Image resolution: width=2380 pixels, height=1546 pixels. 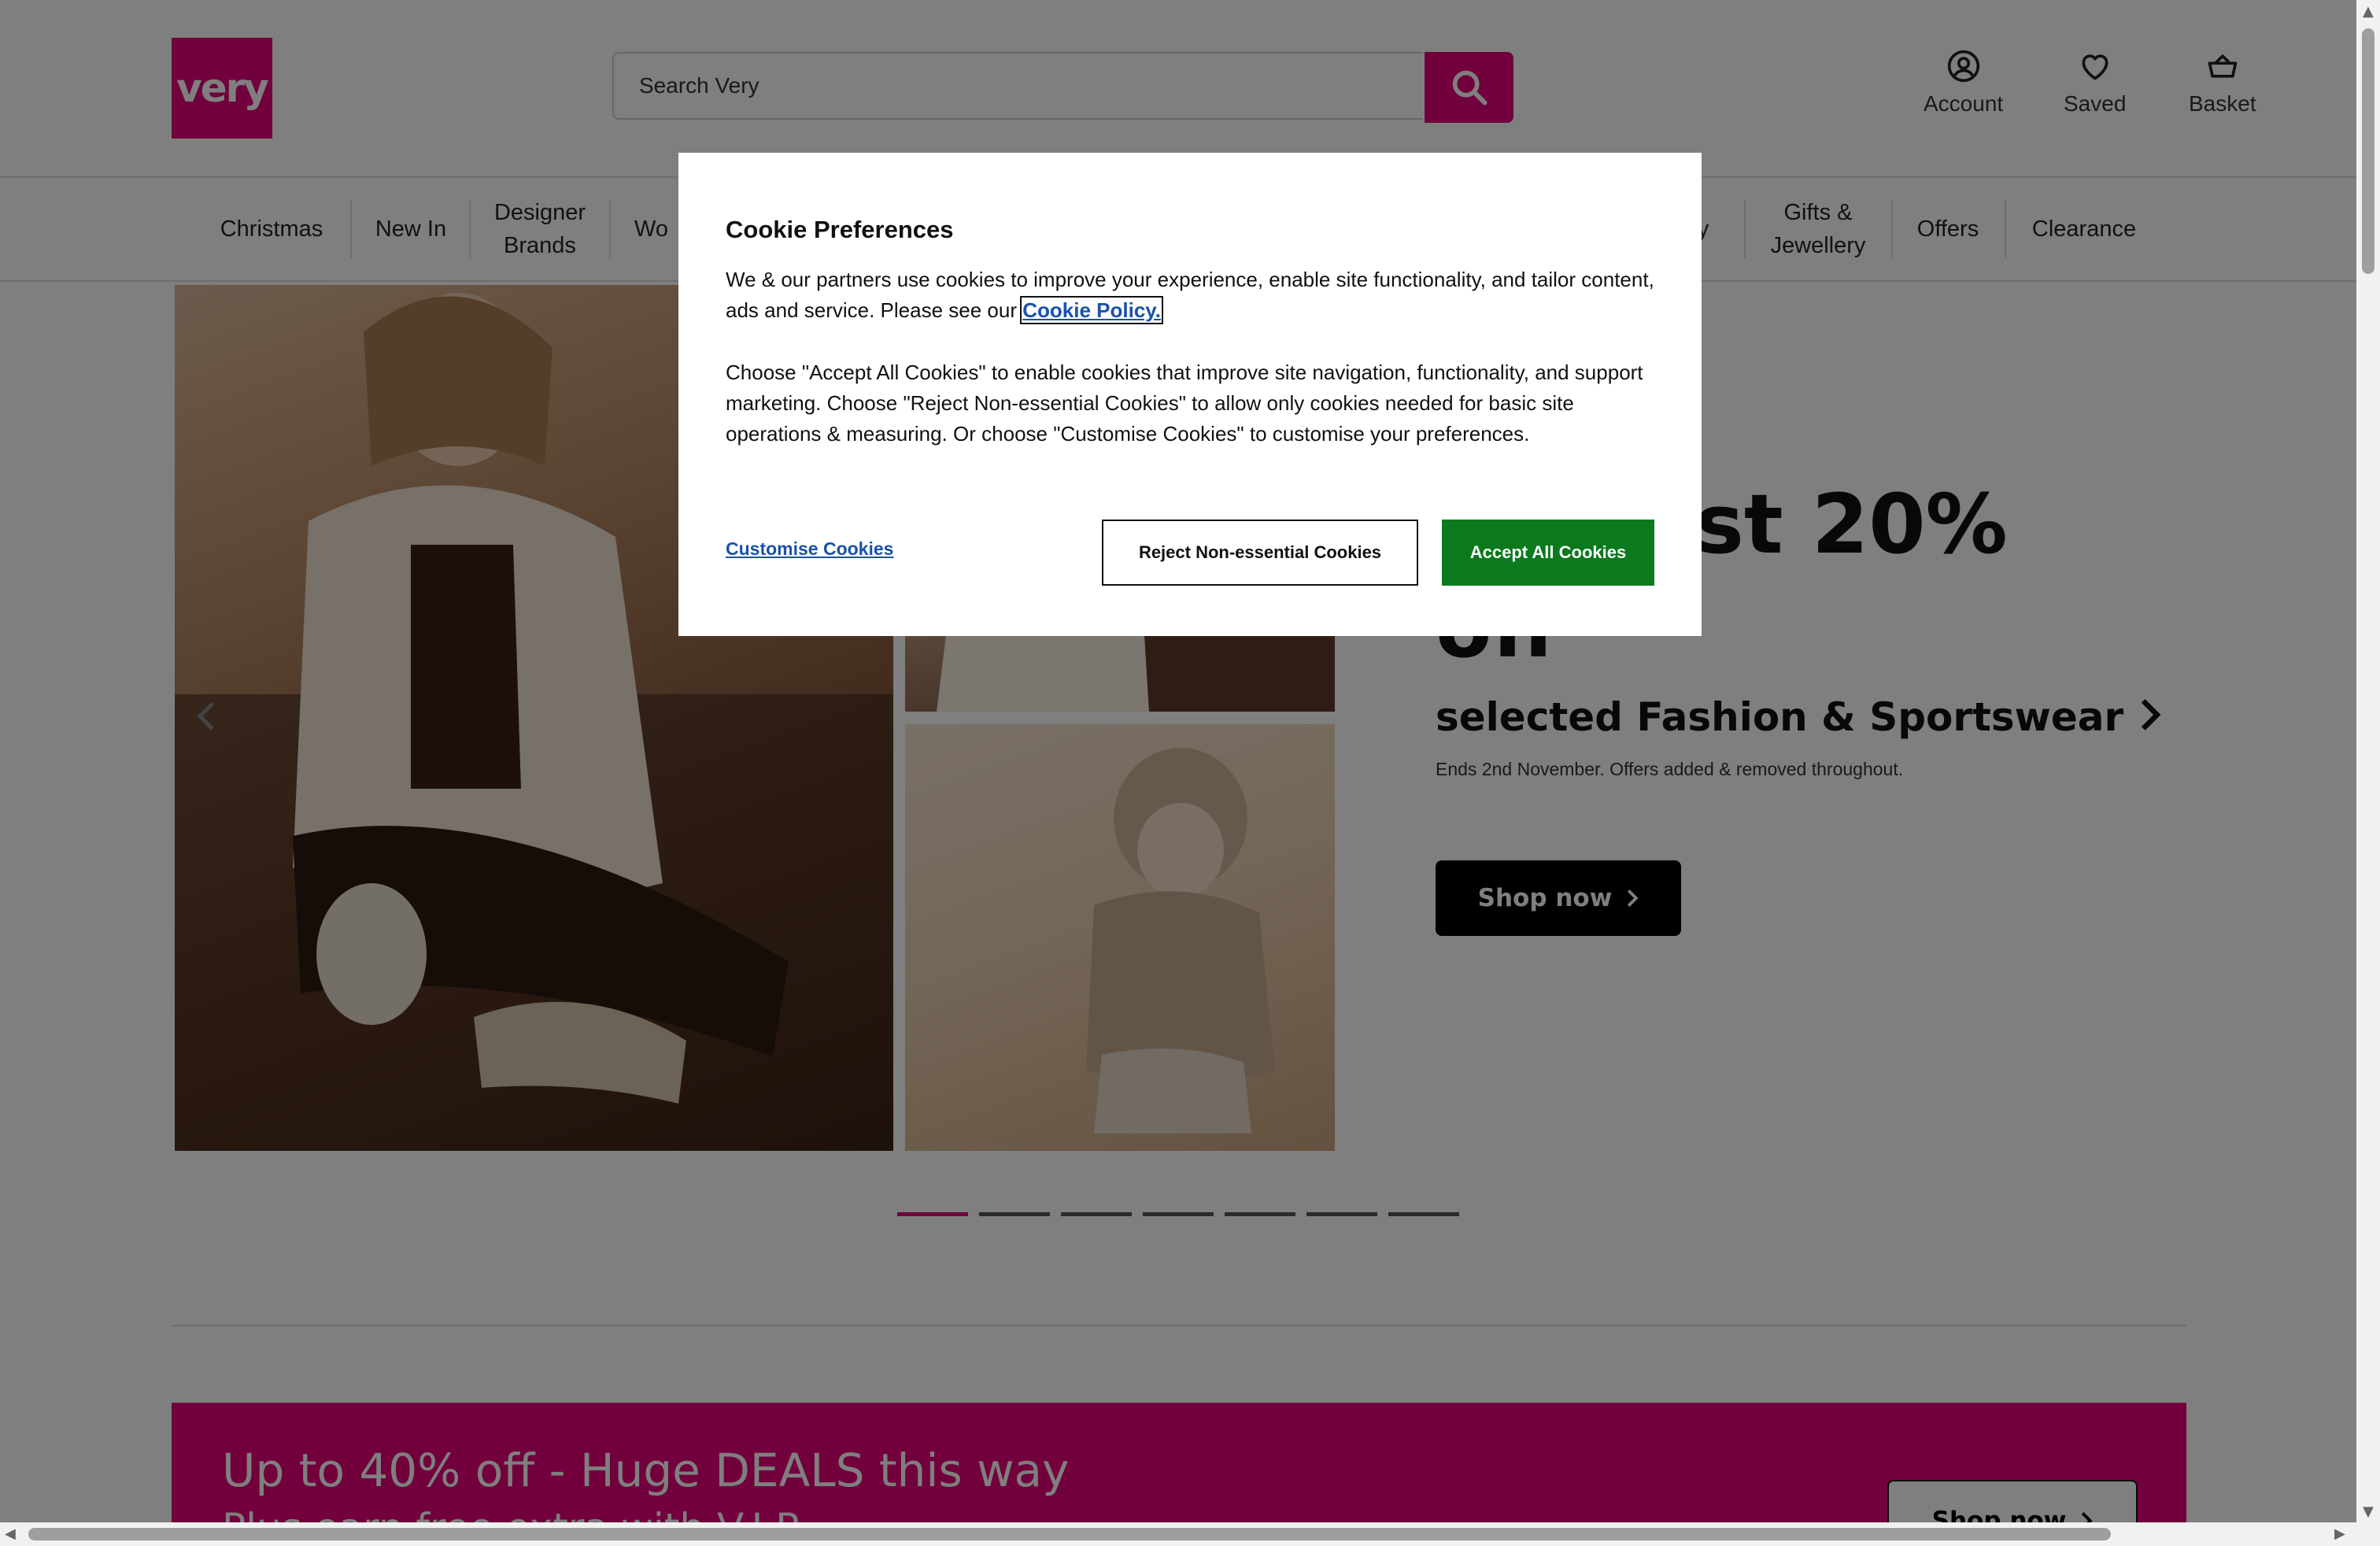 What do you see at coordinates (840, 229) in the screenshot?
I see `cookie-dialog-title: Cookie Preferences` at bounding box center [840, 229].